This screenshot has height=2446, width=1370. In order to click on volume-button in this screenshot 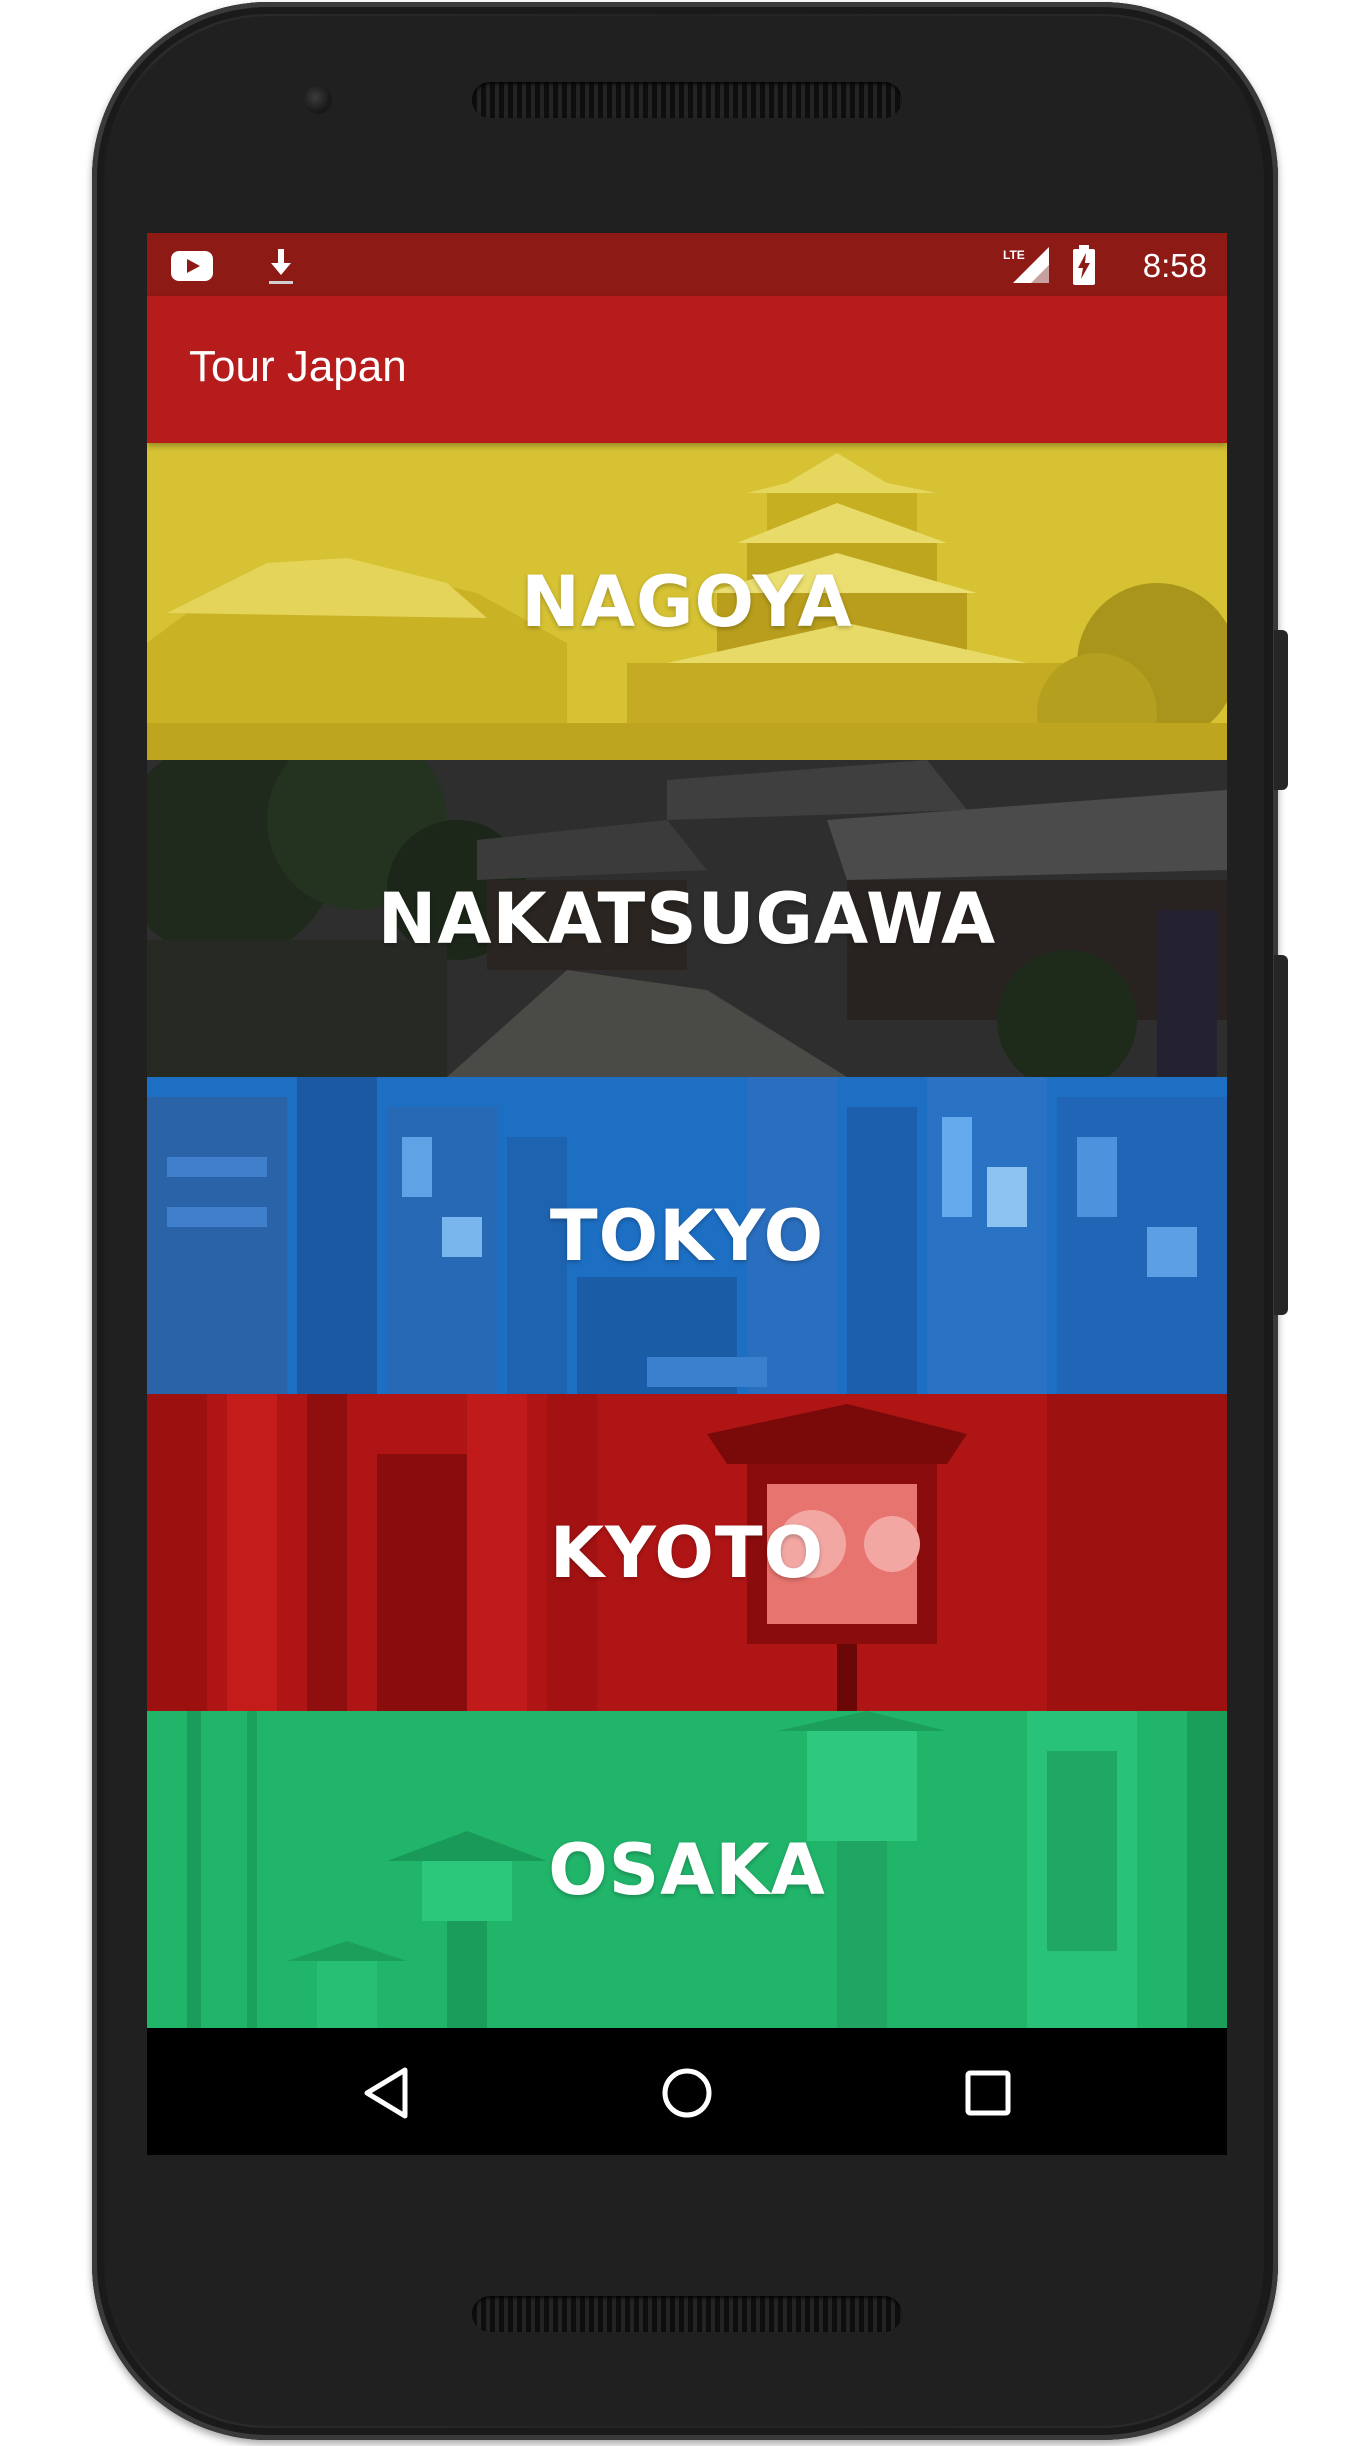, I will do `click(1281, 1135)`.